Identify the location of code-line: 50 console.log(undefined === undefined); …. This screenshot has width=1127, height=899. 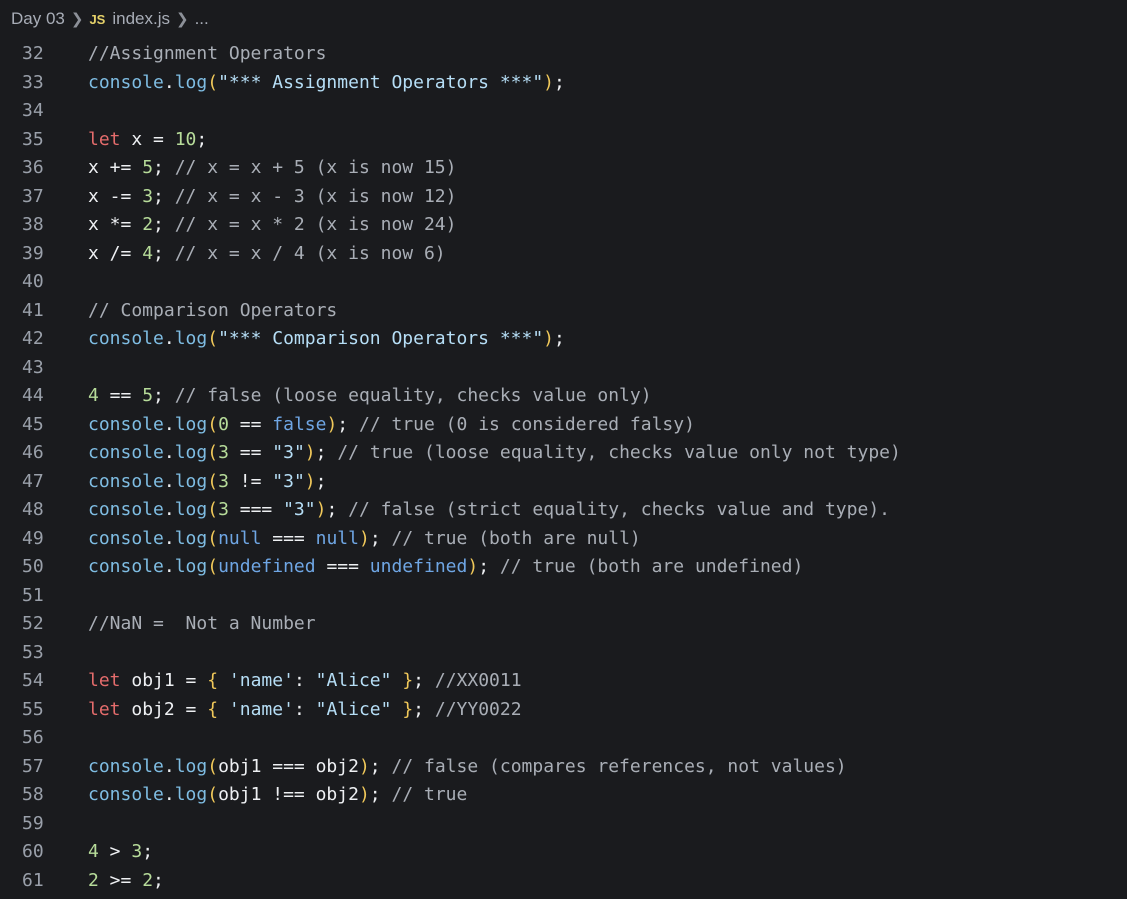
(563, 567).